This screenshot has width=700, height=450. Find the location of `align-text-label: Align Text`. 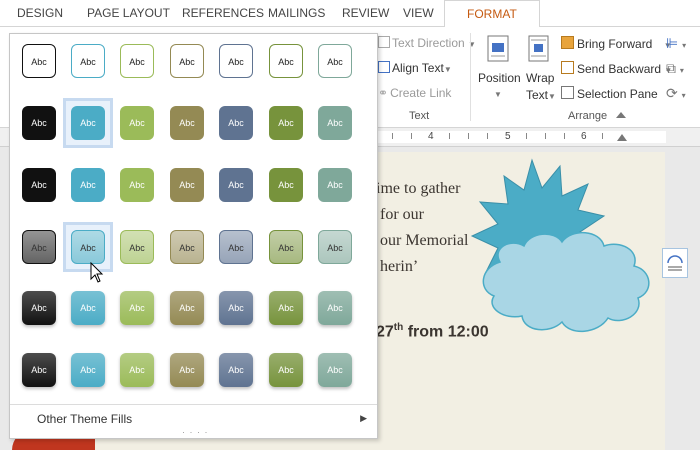

align-text-label: Align Text is located at coordinates (418, 68).